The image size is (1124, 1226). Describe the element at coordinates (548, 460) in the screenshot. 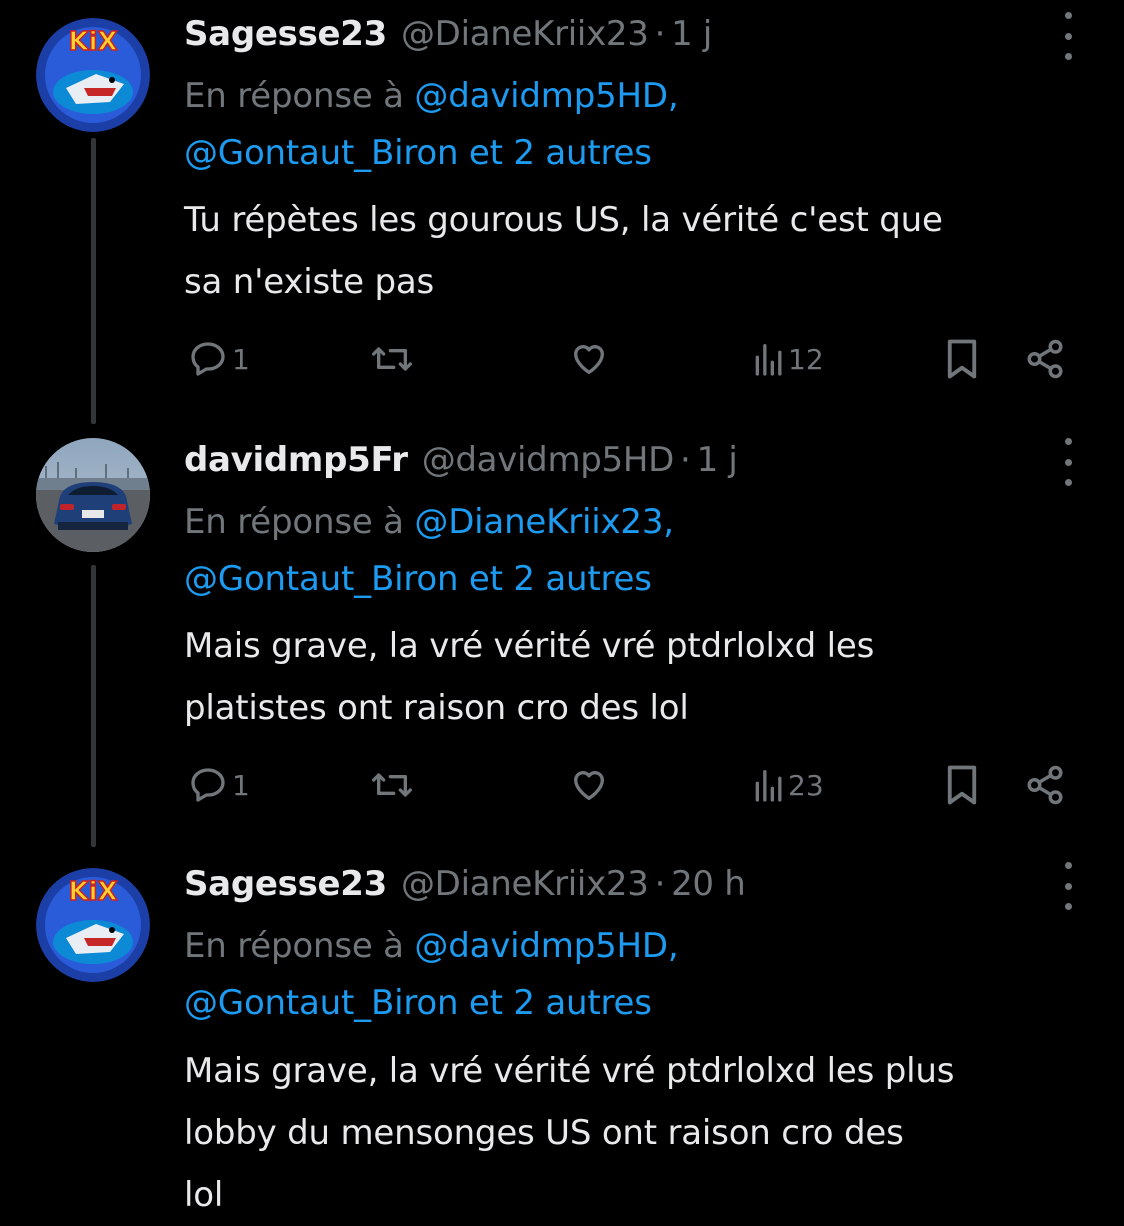

I see `user-handle: @davidmp5HD` at that location.